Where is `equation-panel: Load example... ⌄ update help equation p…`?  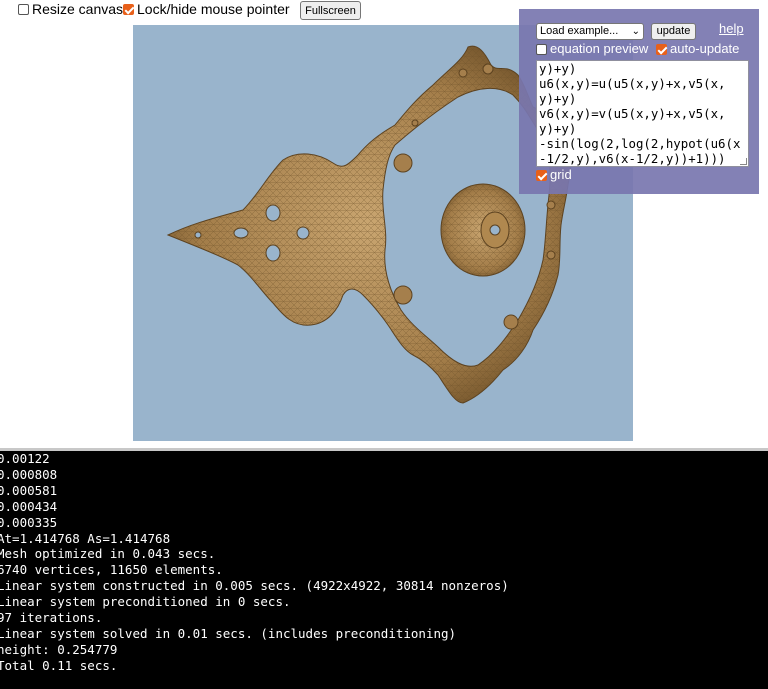 equation-panel: Load example... ⌄ update help equation p… is located at coordinates (639, 101).